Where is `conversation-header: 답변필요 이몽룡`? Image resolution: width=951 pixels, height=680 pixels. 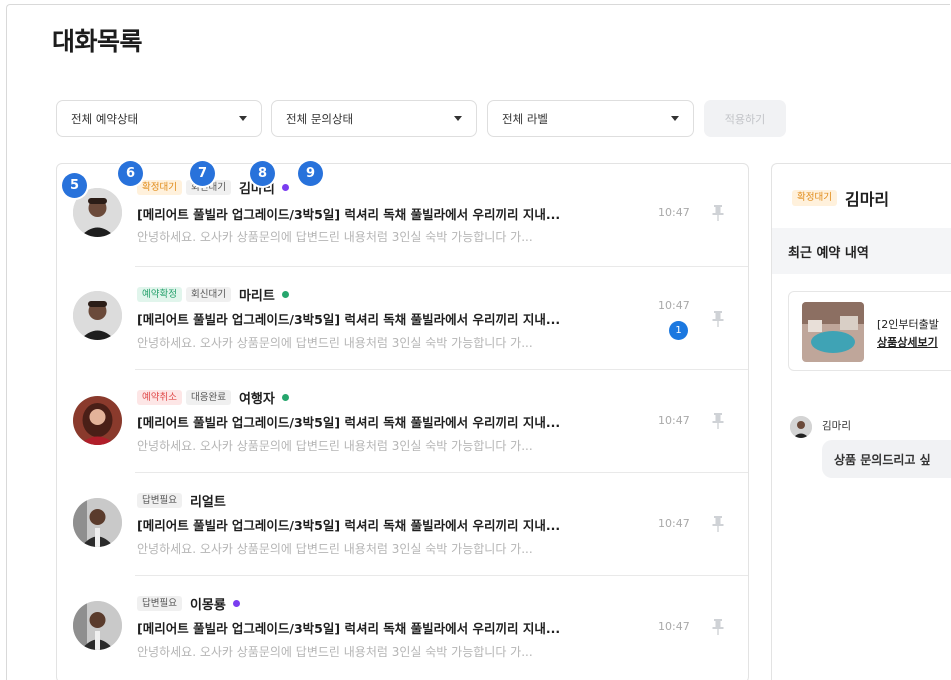 conversation-header: 답변필요 이몽룡 is located at coordinates (188, 603).